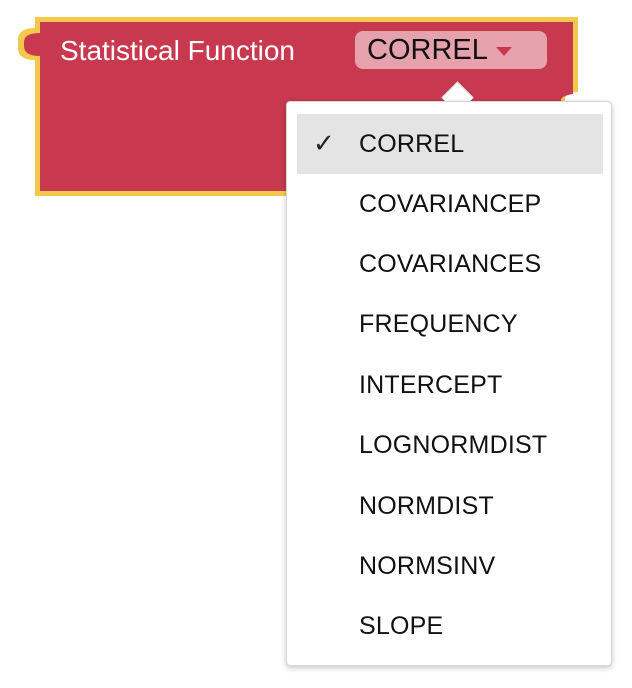 Image resolution: width=632 pixels, height=688 pixels. What do you see at coordinates (412, 143) in the screenshot?
I see `menu-item-label: CORREL` at bounding box center [412, 143].